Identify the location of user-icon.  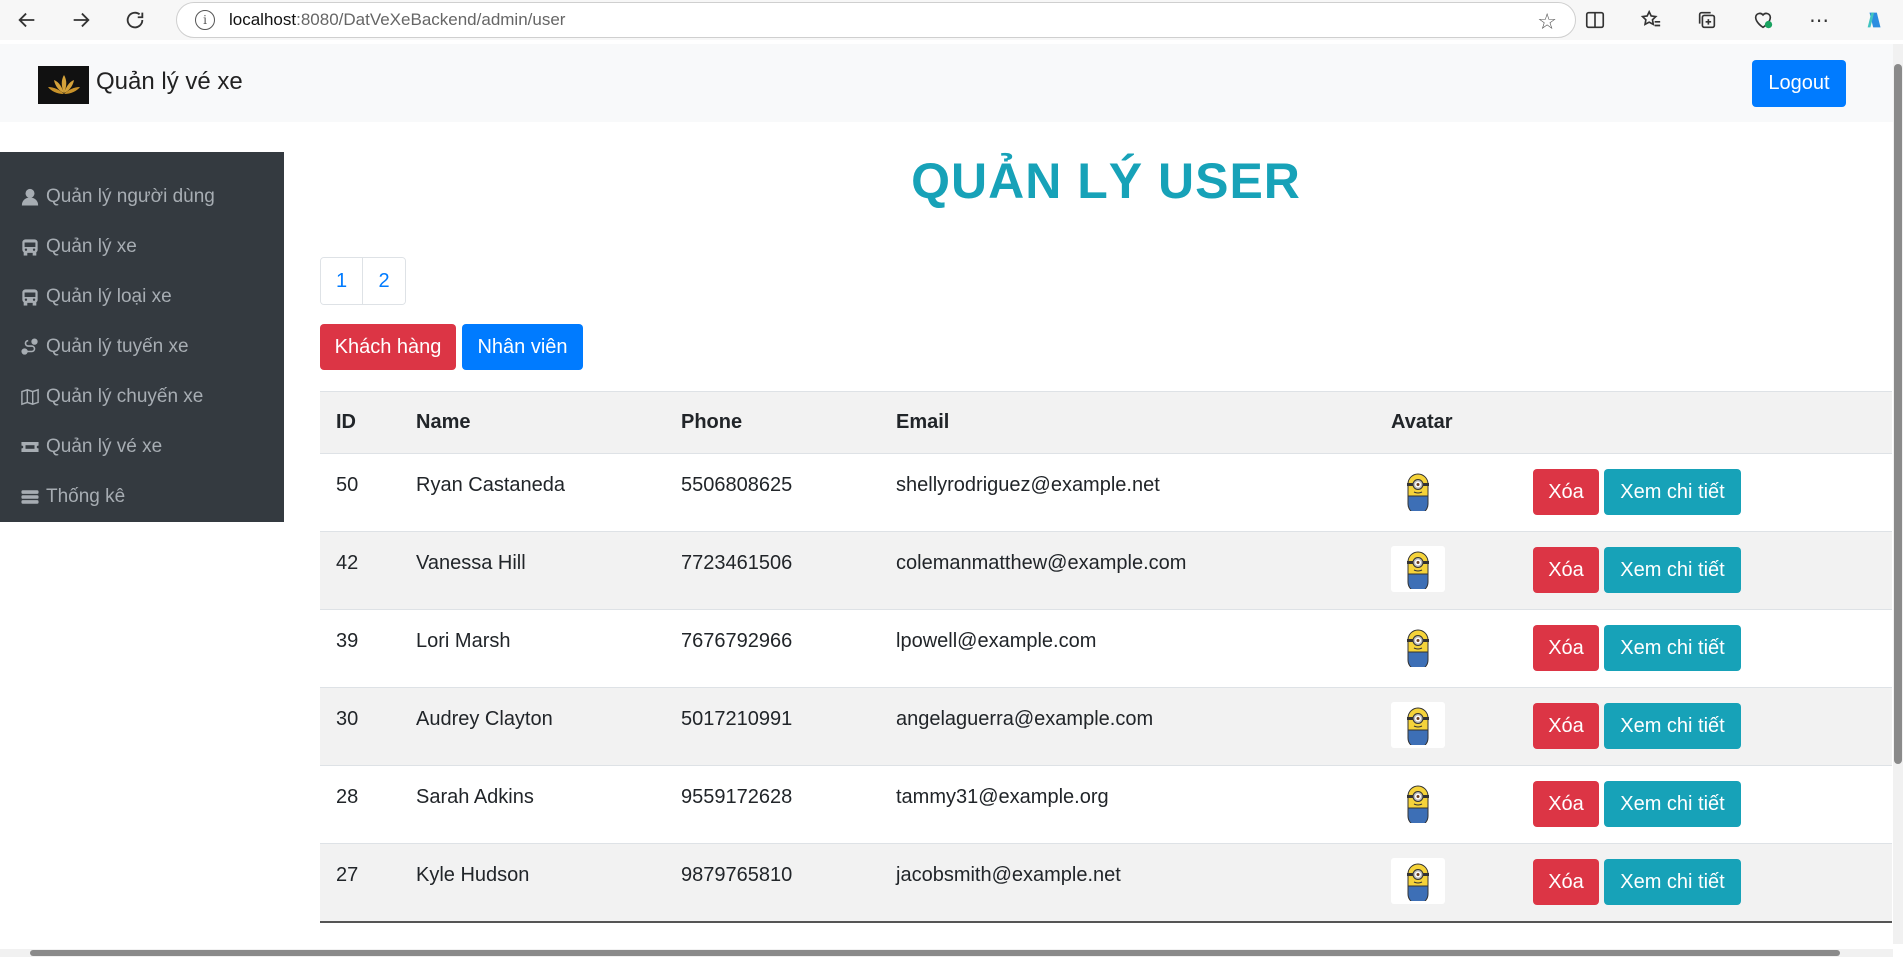
(30, 197).